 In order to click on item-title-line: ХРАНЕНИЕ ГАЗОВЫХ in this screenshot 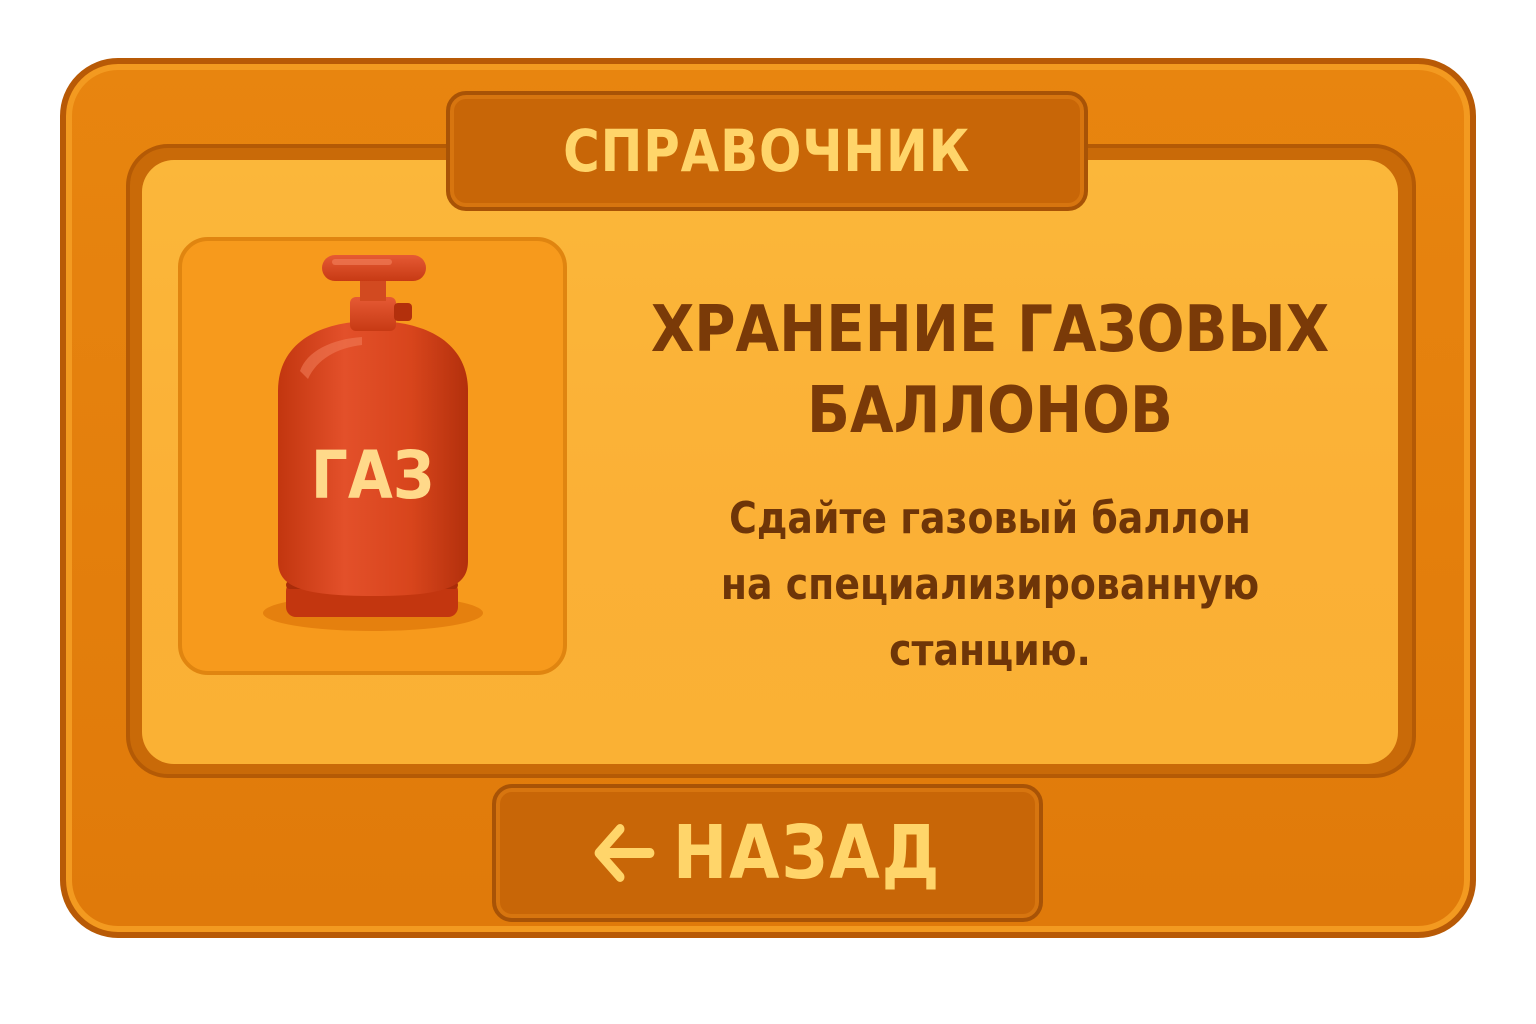, I will do `click(990, 330)`.